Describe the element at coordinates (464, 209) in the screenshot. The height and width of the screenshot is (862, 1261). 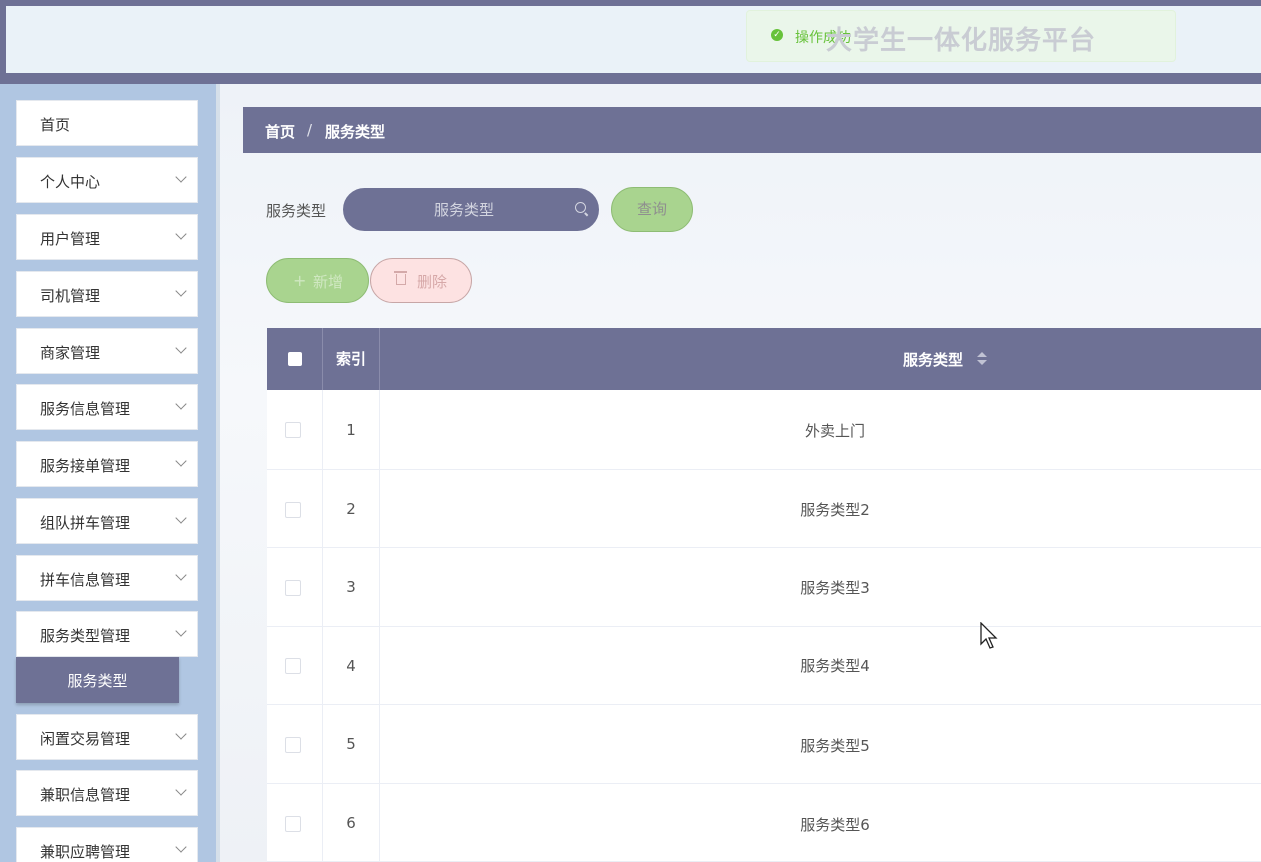
I see `search-input` at that location.